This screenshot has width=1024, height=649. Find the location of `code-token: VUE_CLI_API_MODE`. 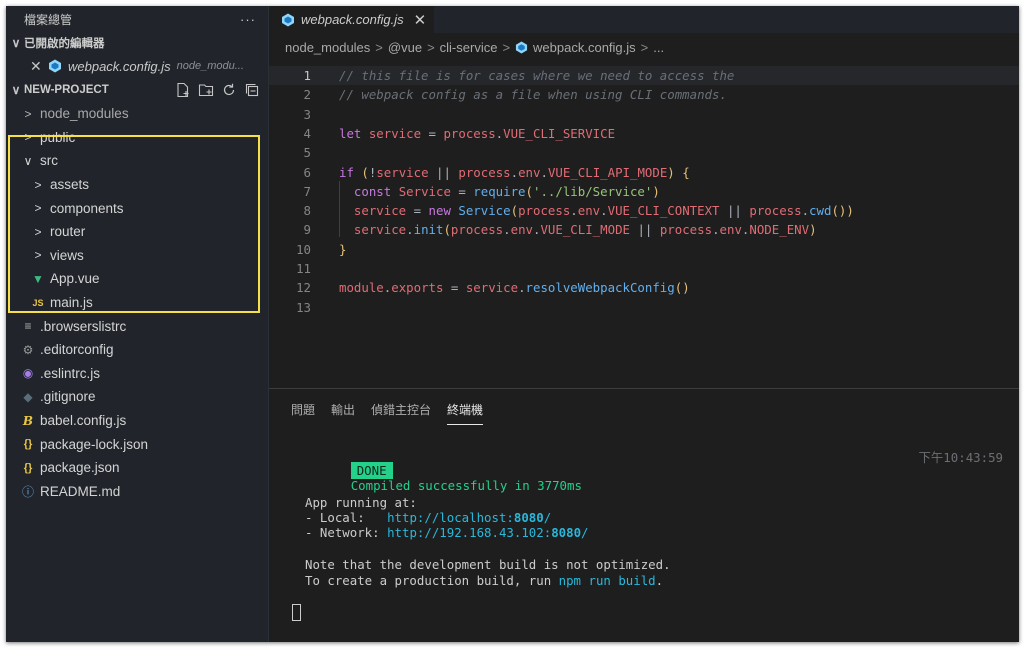

code-token: VUE_CLI_API_MODE is located at coordinates (607, 172).